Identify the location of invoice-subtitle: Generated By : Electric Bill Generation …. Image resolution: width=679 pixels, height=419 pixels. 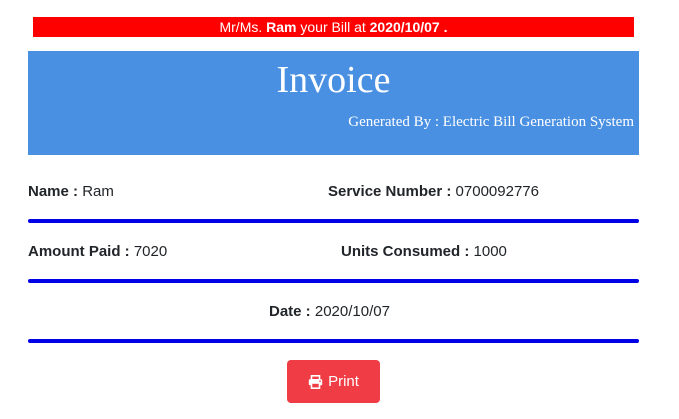
(491, 122).